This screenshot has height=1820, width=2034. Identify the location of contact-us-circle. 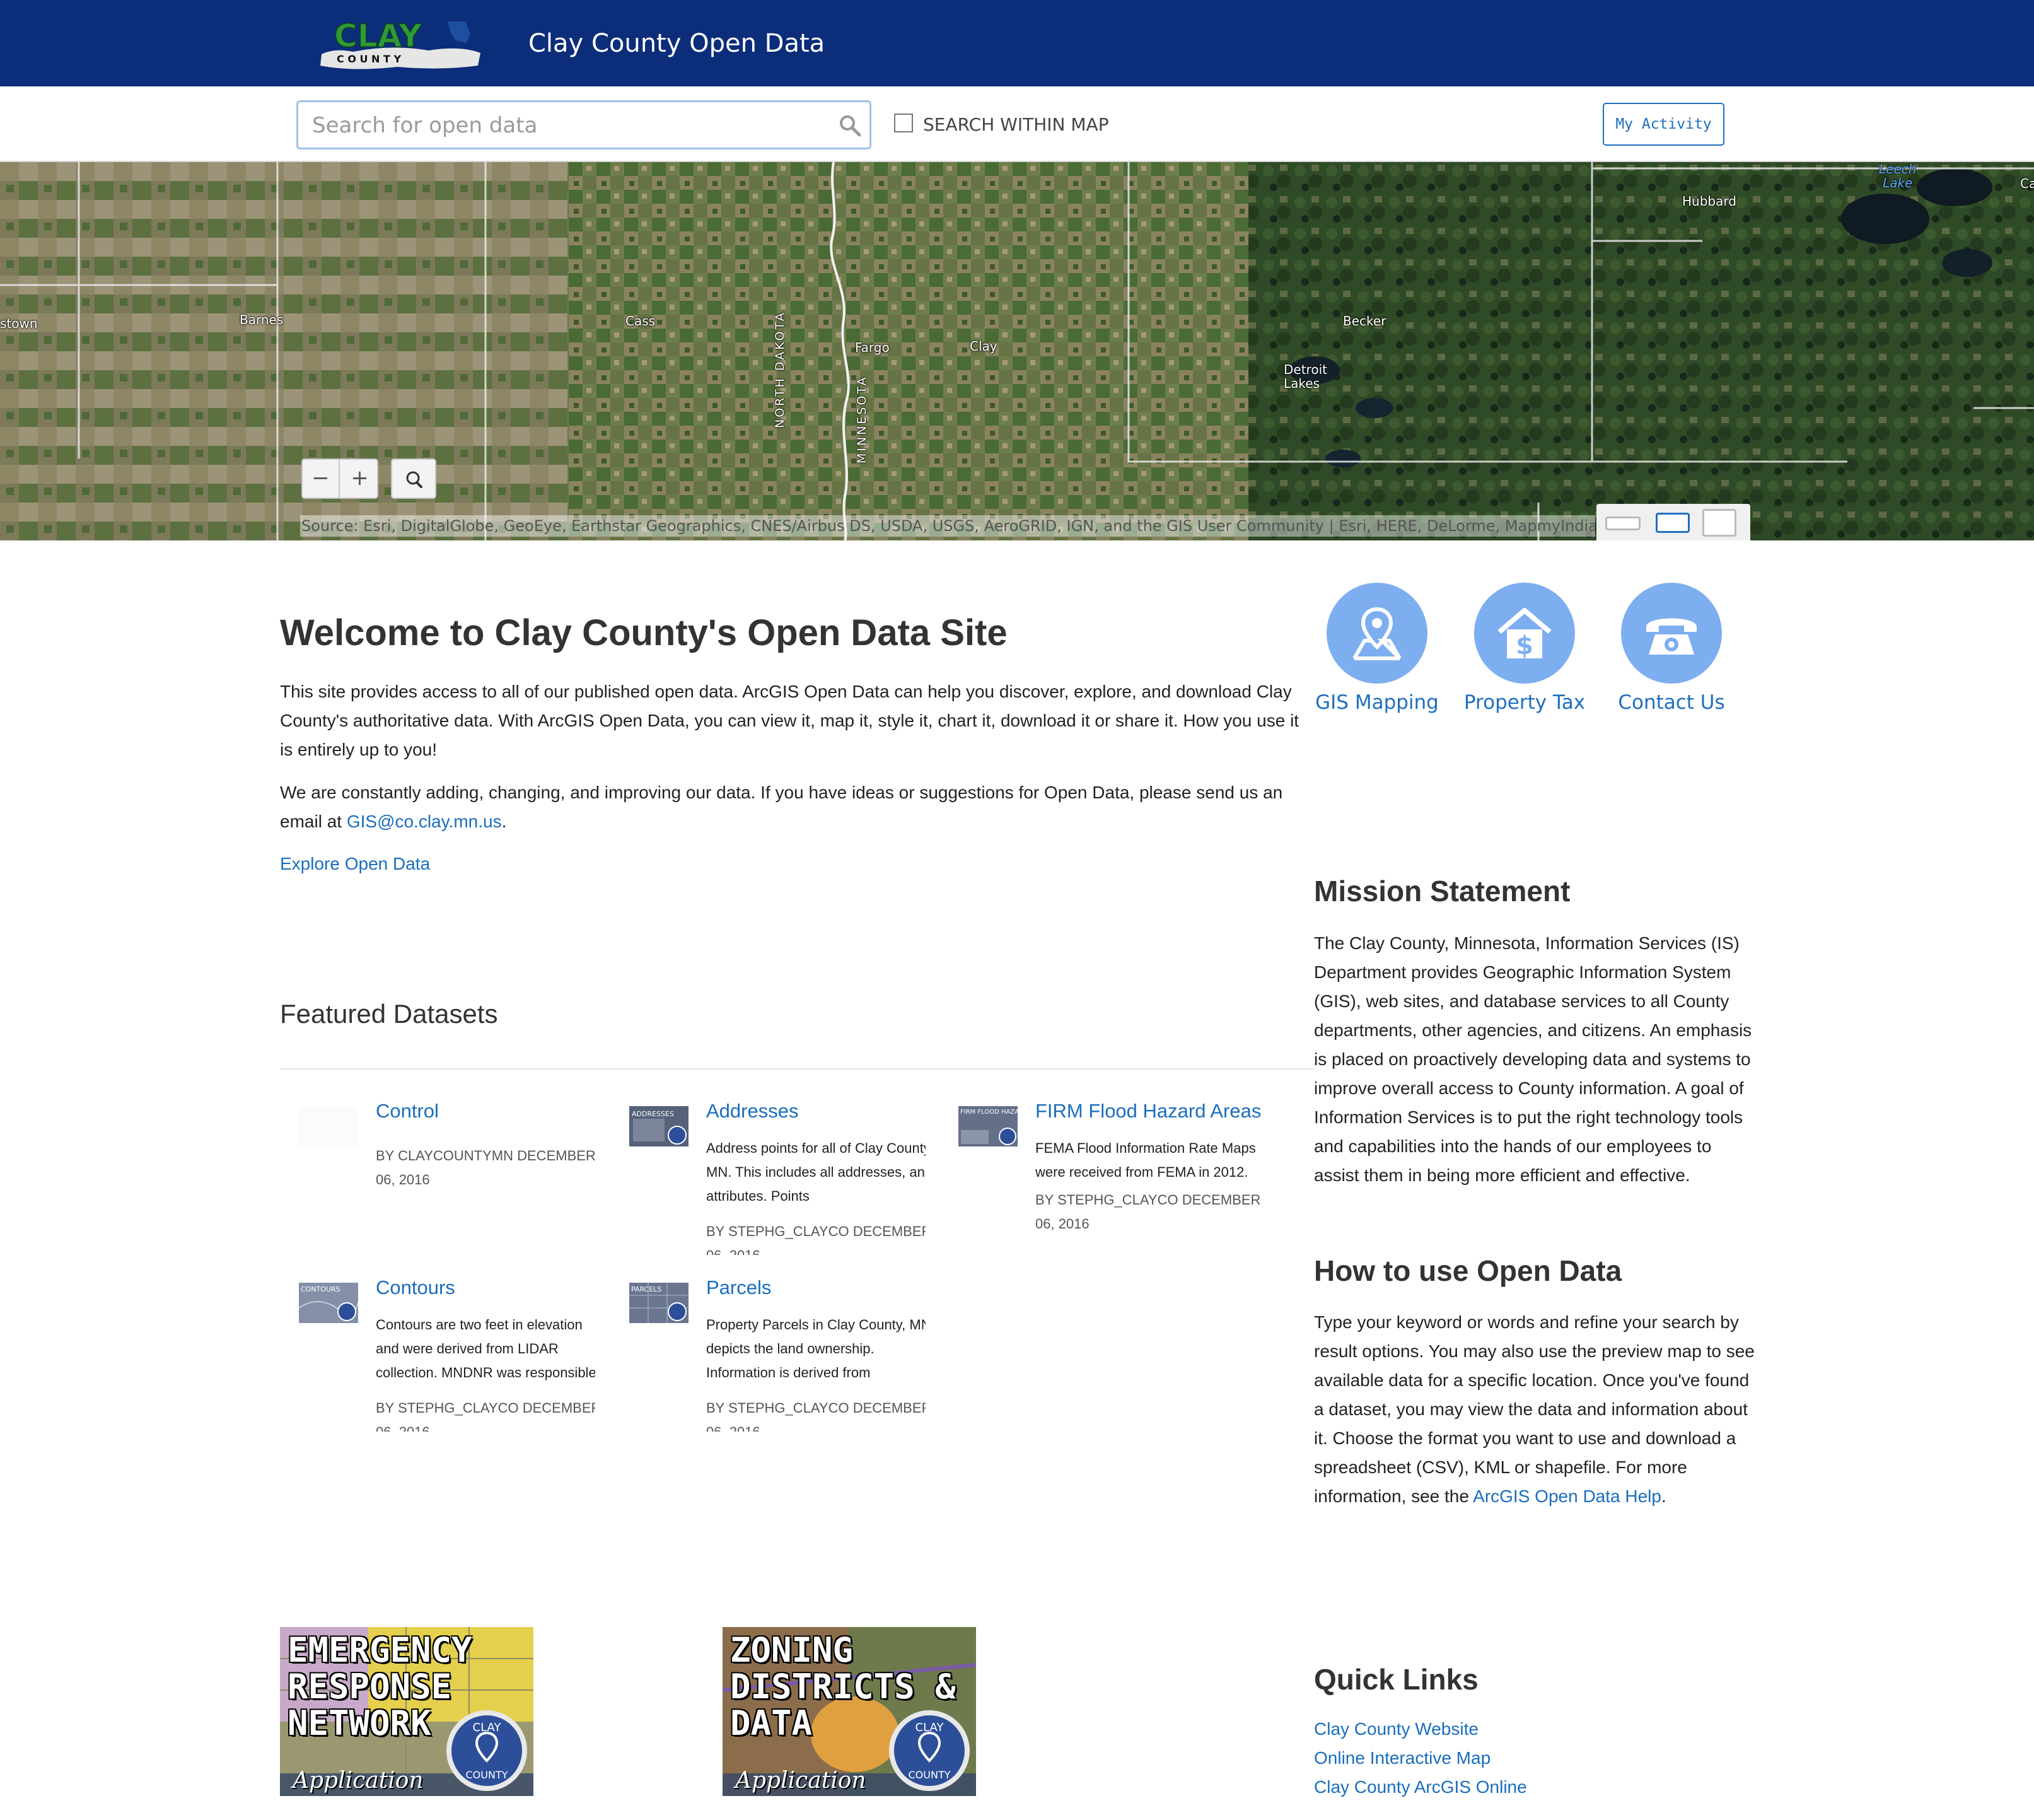
(1671, 633).